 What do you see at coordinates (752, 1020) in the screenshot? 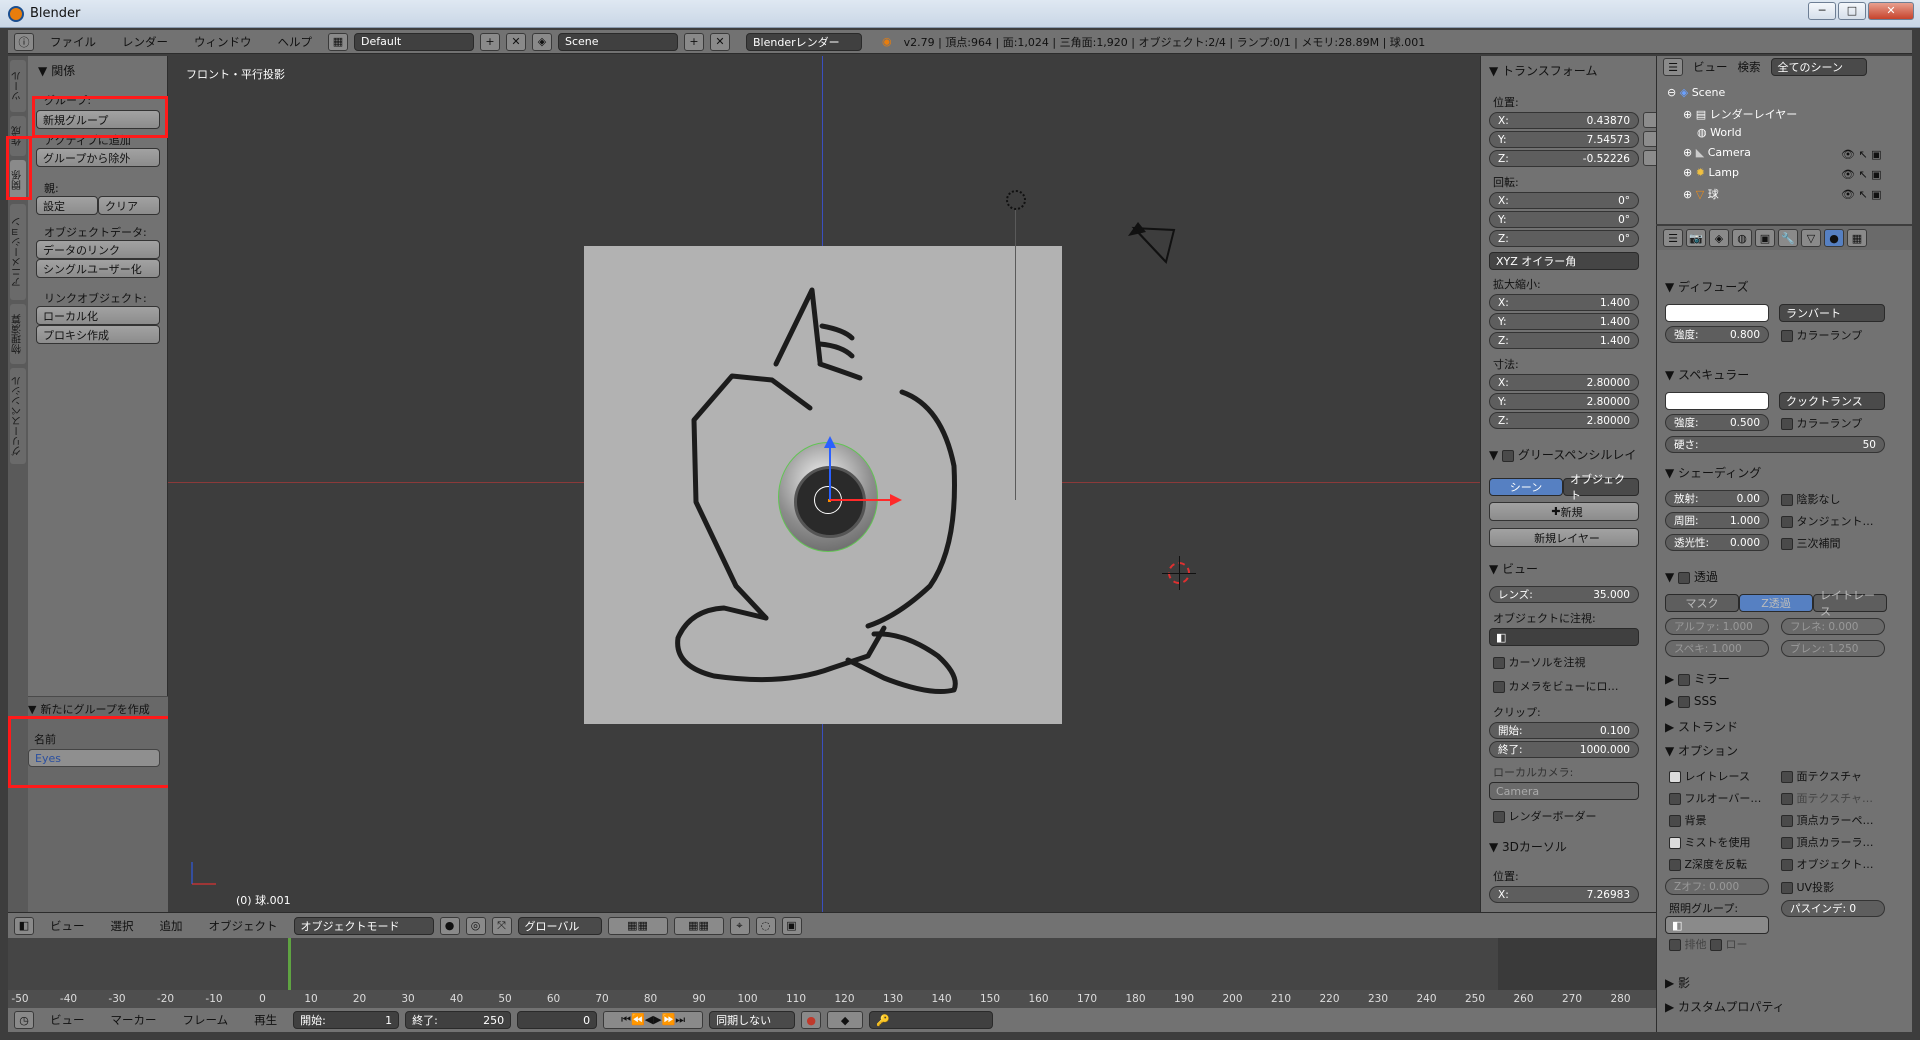
I see `sync-select: 同期しない` at bounding box center [752, 1020].